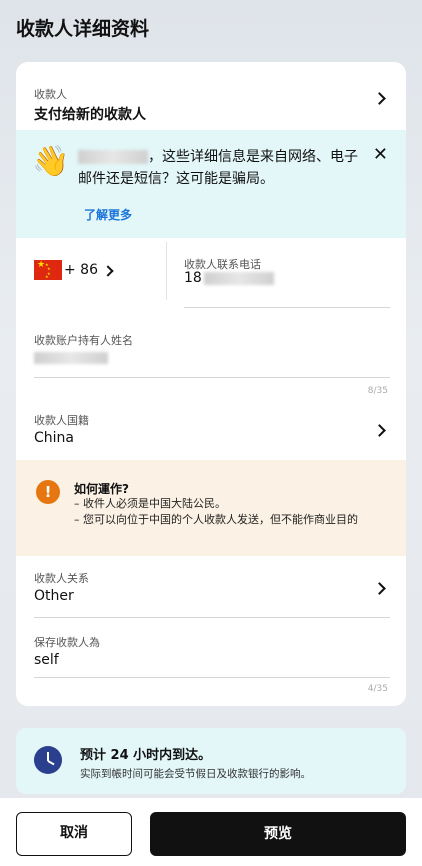 This screenshot has height=866, width=422. What do you see at coordinates (377, 391) in the screenshot?
I see `account-name-counter: 8/35` at bounding box center [377, 391].